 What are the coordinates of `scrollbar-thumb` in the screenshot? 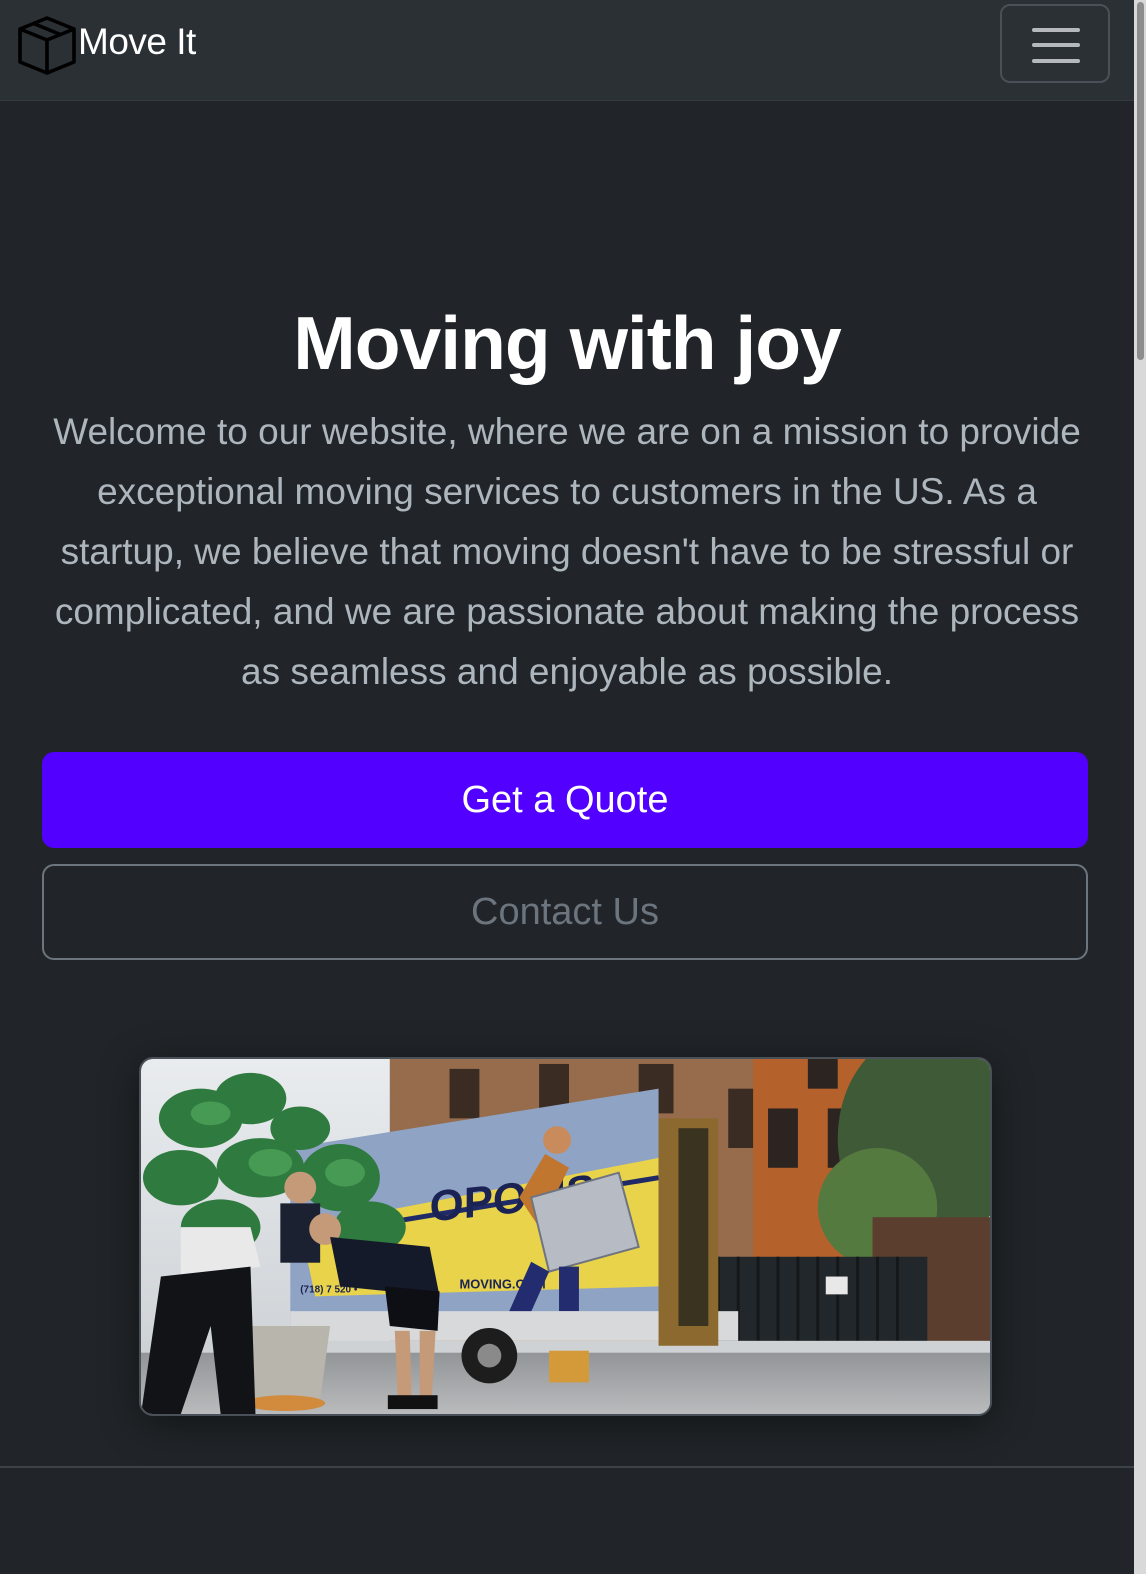 It's located at (1140, 181).